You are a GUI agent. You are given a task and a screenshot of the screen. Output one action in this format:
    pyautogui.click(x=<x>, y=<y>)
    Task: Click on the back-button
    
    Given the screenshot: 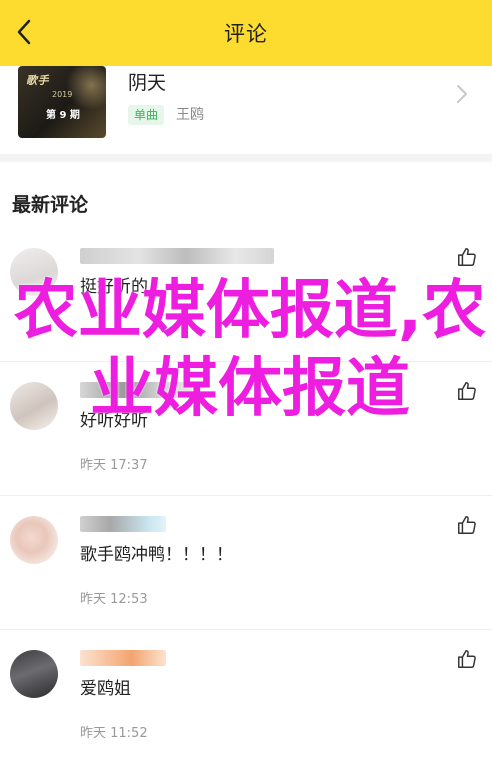 What is the action you would take?
    pyautogui.click(x=24, y=32)
    